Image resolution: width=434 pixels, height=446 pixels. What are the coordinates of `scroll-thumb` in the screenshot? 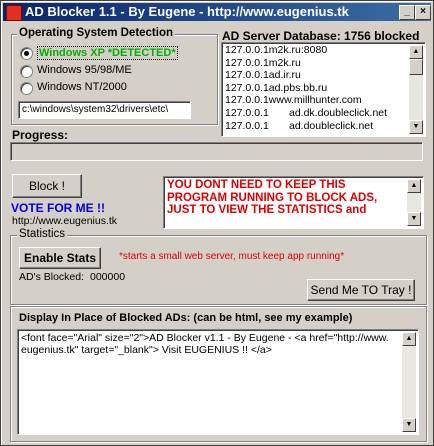 It's located at (416, 67).